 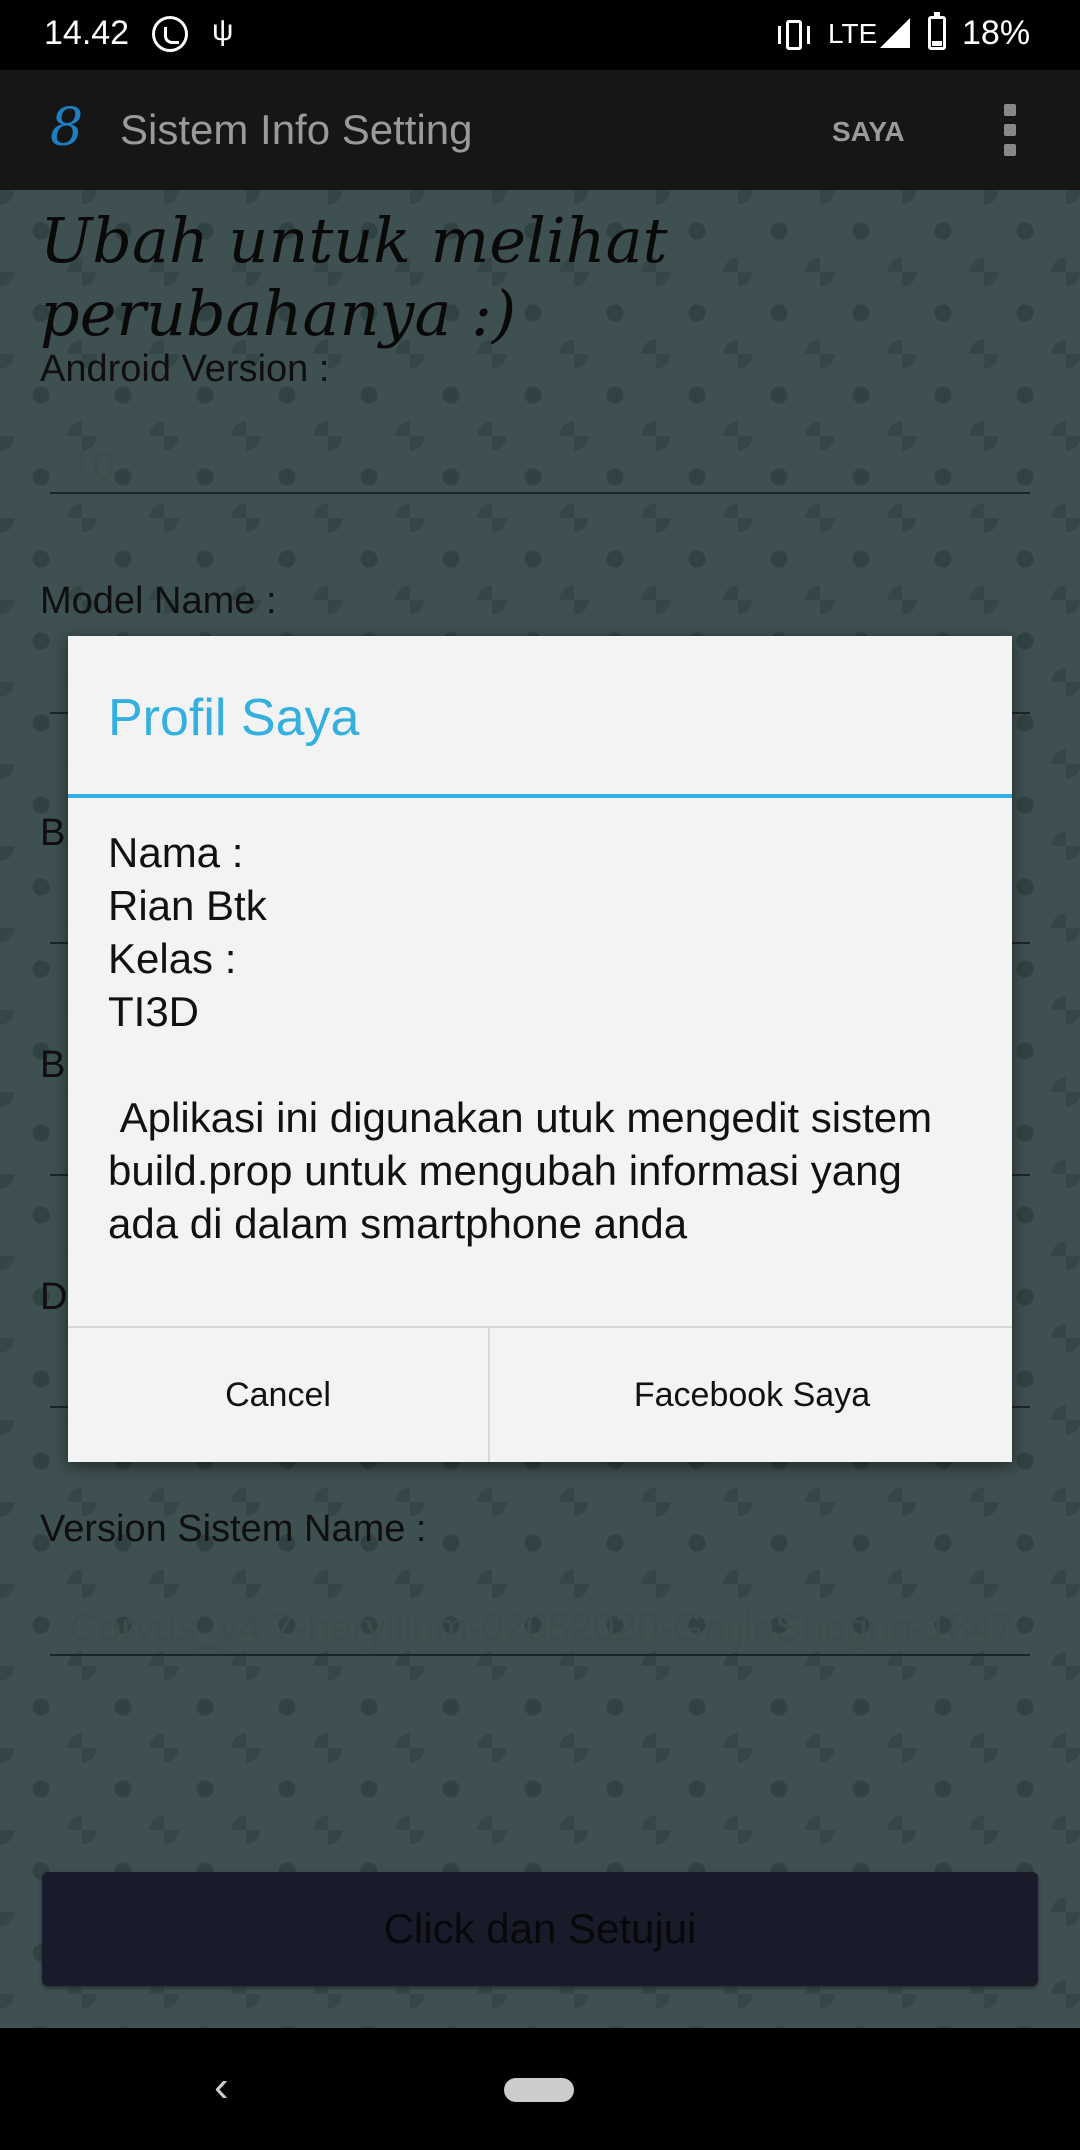 What do you see at coordinates (937, 31) in the screenshot?
I see `battery-icon` at bounding box center [937, 31].